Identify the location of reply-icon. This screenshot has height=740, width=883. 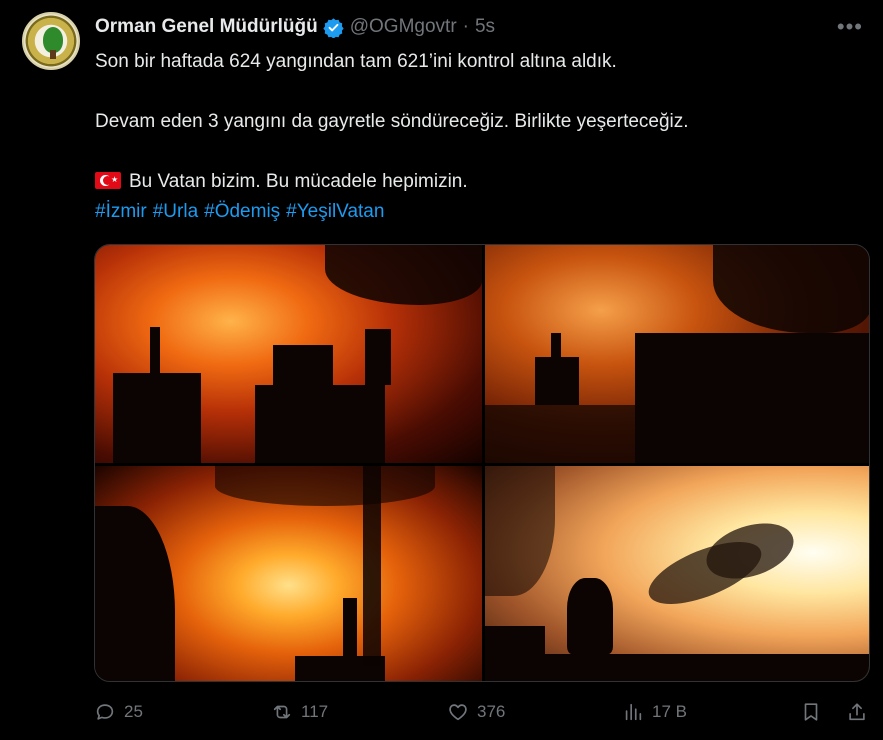
(105, 712).